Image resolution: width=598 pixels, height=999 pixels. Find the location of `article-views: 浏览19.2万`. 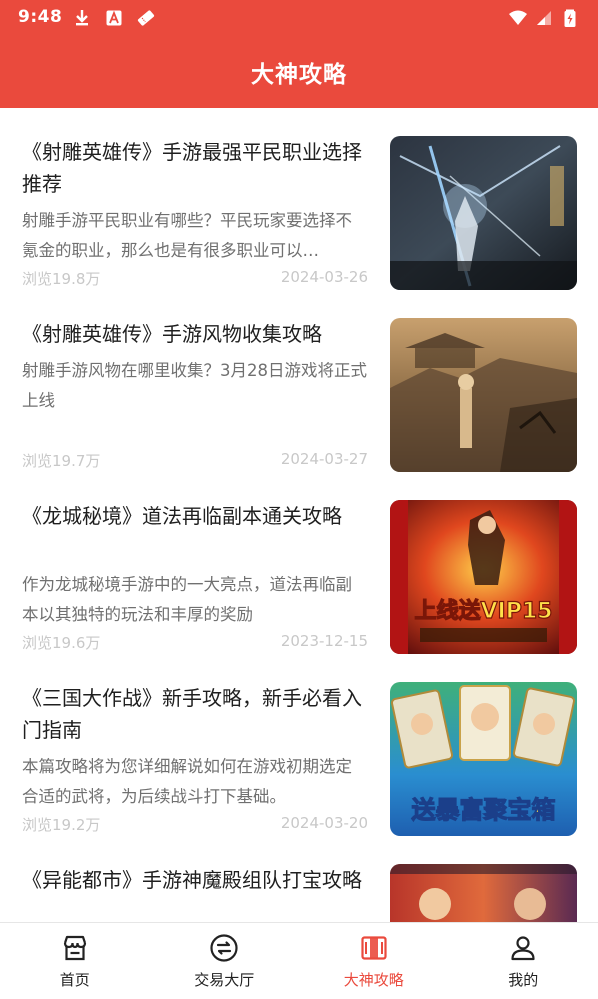

article-views: 浏览19.2万 is located at coordinates (61, 824).